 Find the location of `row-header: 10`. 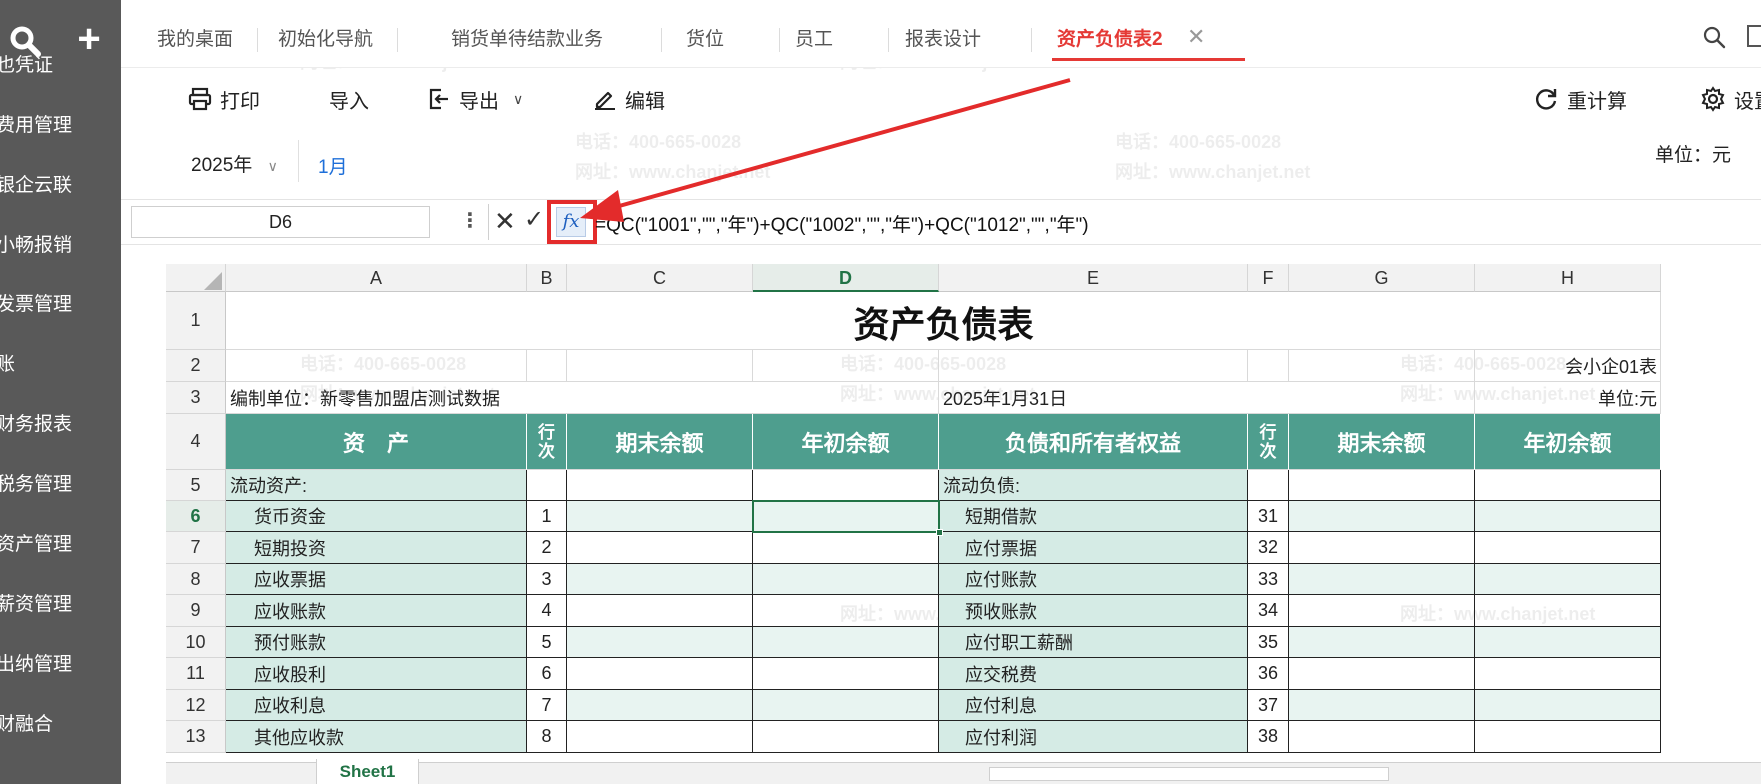

row-header: 10 is located at coordinates (196, 642).